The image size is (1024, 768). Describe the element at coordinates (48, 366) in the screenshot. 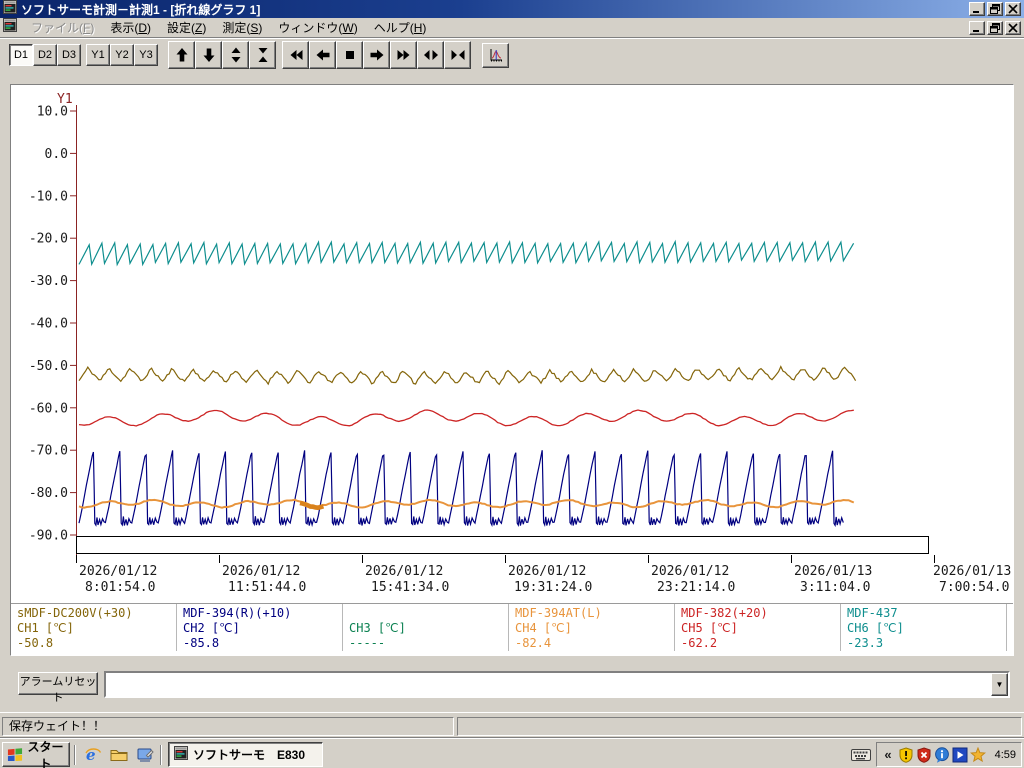

I see `svg-text: -50.0` at that location.